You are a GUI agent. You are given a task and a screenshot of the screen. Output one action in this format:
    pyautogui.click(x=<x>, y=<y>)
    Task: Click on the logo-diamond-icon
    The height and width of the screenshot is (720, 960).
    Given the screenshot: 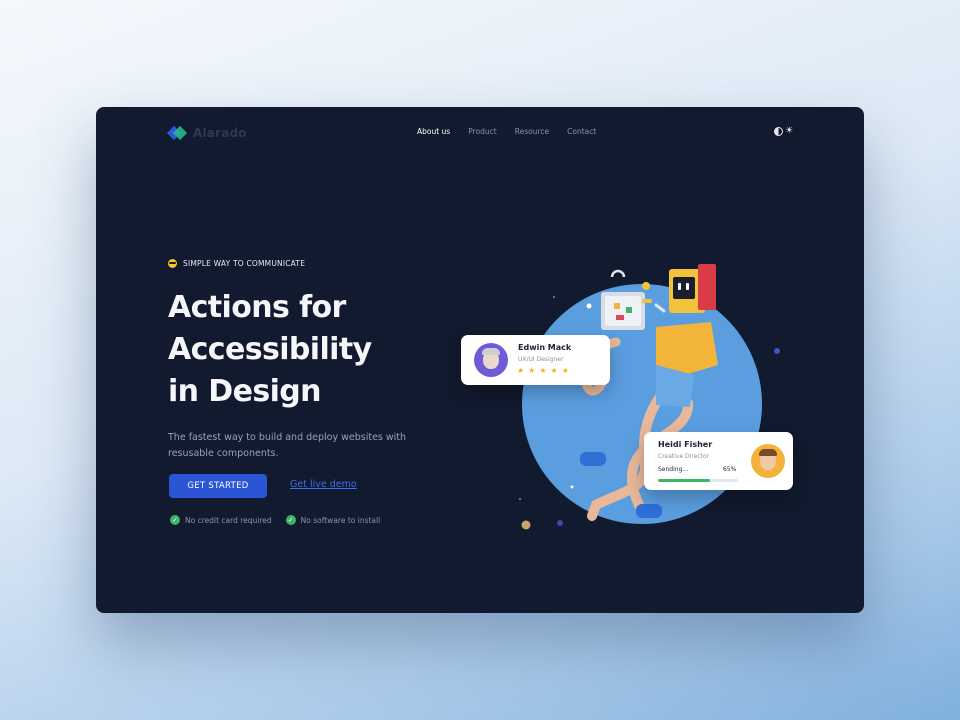 What is the action you would take?
    pyautogui.click(x=177, y=133)
    